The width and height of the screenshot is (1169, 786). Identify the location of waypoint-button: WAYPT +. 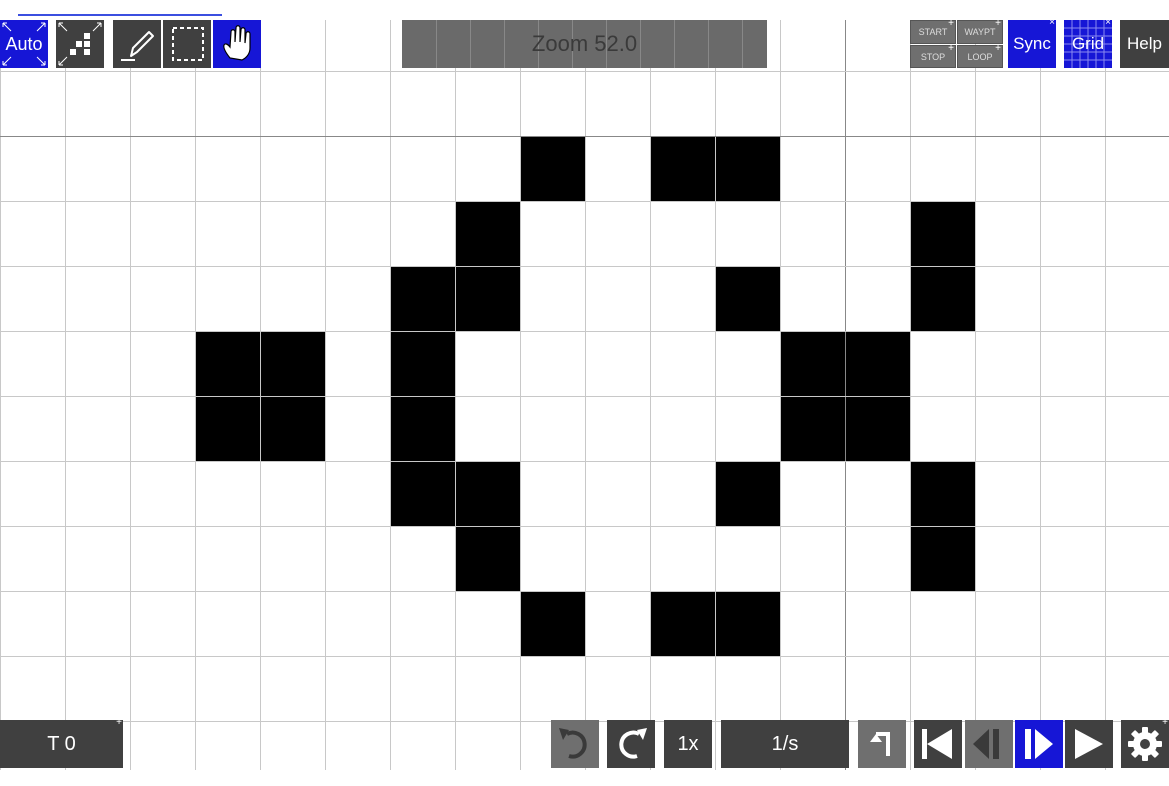
(980, 32).